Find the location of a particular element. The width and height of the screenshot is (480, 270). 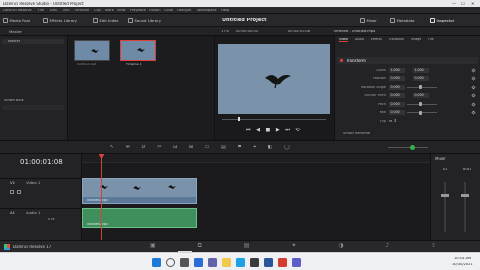

menu-clip: Clip is located at coordinates (97, 11).